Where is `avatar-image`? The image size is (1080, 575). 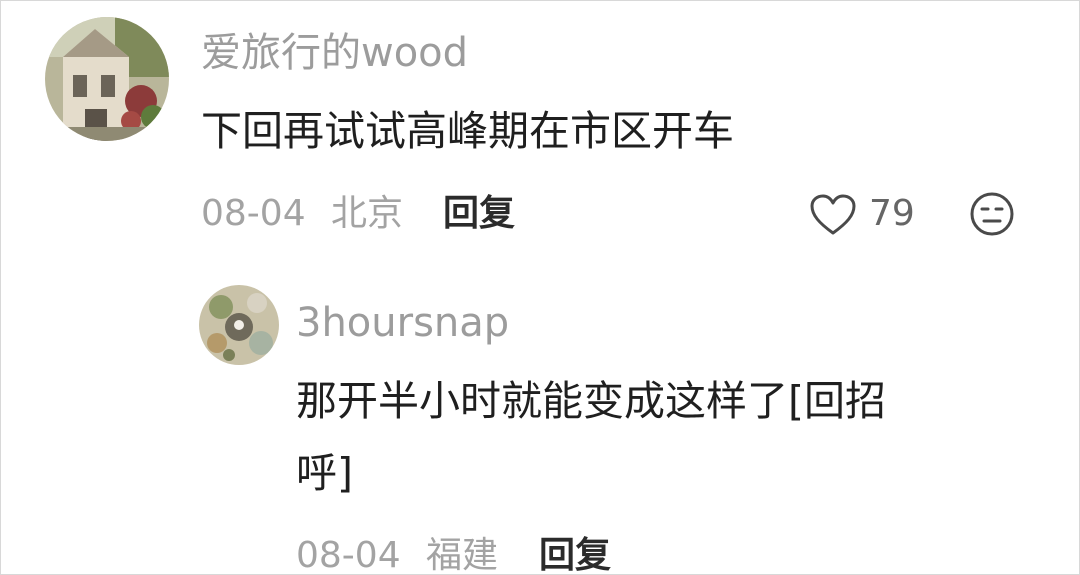 avatar-image is located at coordinates (107, 79).